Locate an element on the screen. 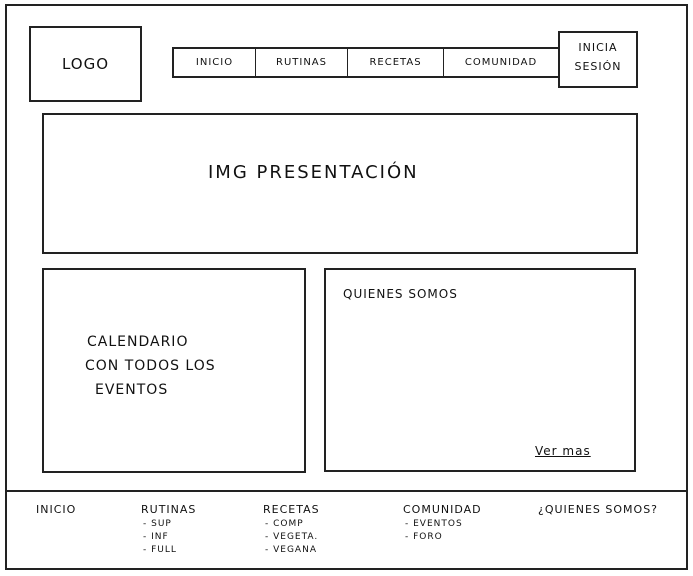 The image size is (693, 576). calendar-line: EVENTOS is located at coordinates (132, 390).